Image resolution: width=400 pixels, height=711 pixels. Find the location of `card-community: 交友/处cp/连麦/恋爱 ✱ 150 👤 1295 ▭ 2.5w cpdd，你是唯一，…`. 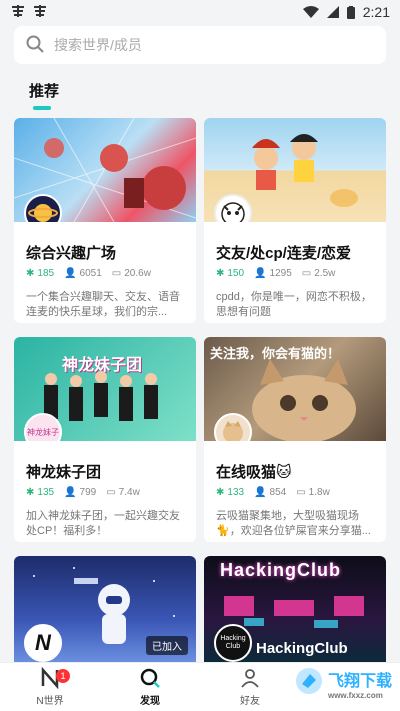

card-community: 交友/处cp/连麦/恋爱 ✱ 150 👤 1295 ▭ 2.5w cpdd，你是唯一，… is located at coordinates (295, 220).